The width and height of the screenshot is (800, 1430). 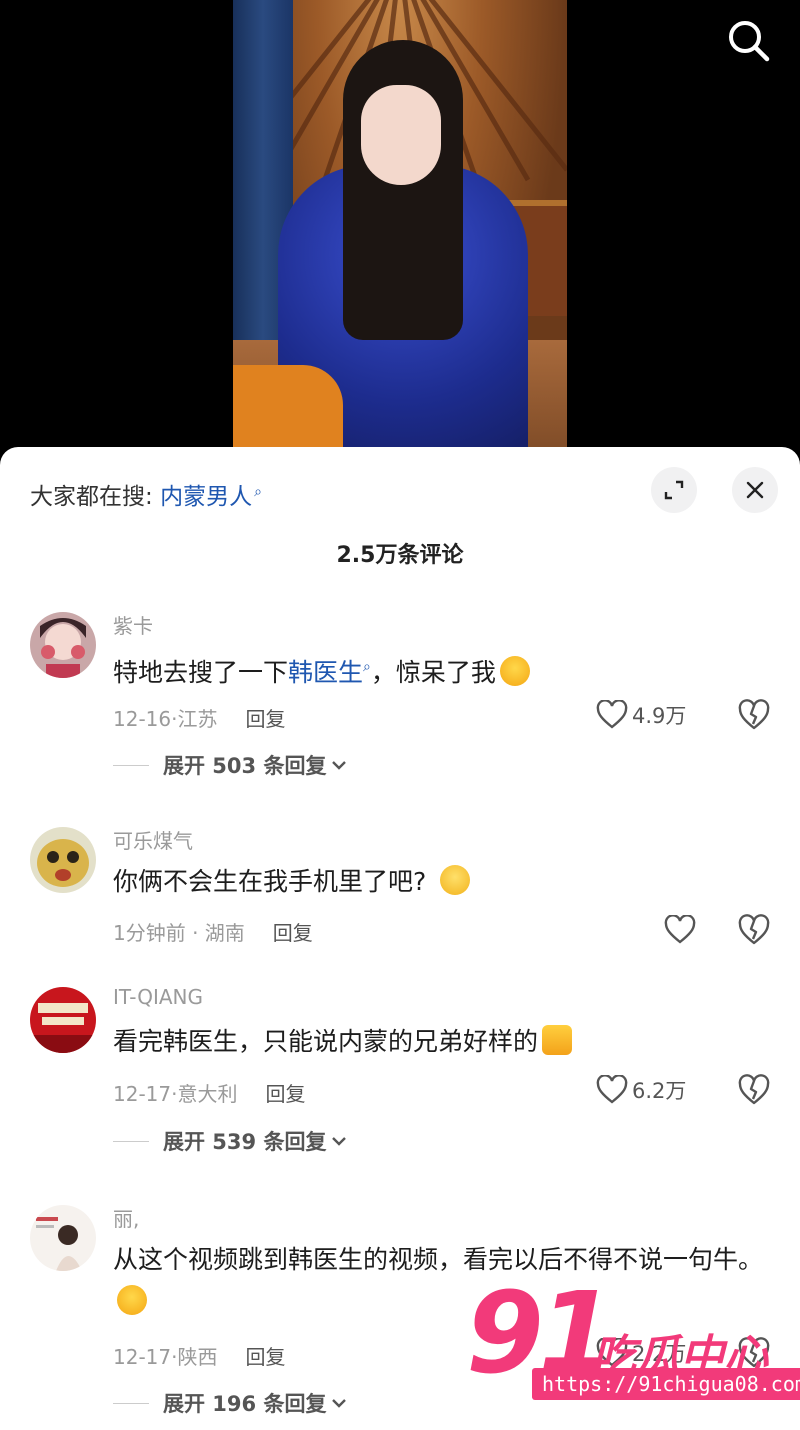 What do you see at coordinates (126, 1217) in the screenshot?
I see `comment-username: 丽,` at bounding box center [126, 1217].